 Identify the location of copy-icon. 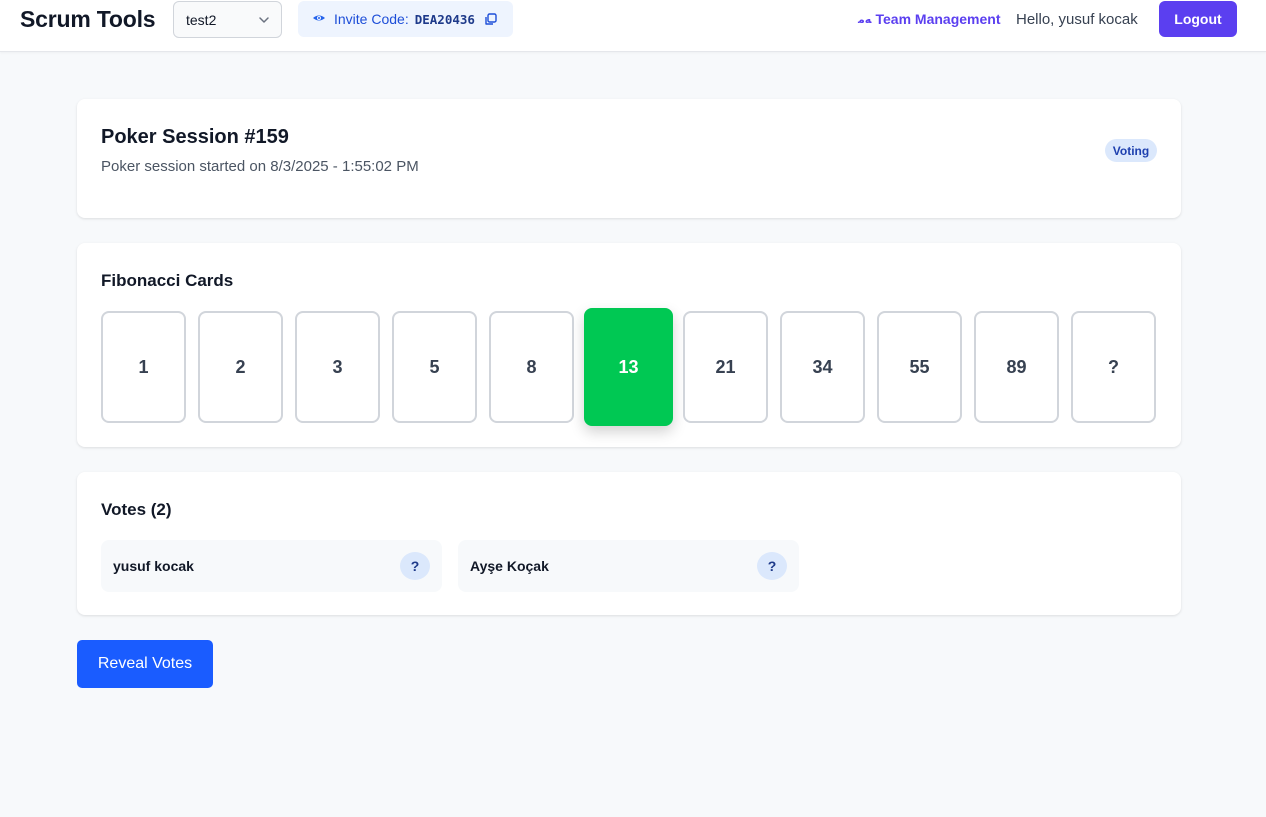
(490, 19).